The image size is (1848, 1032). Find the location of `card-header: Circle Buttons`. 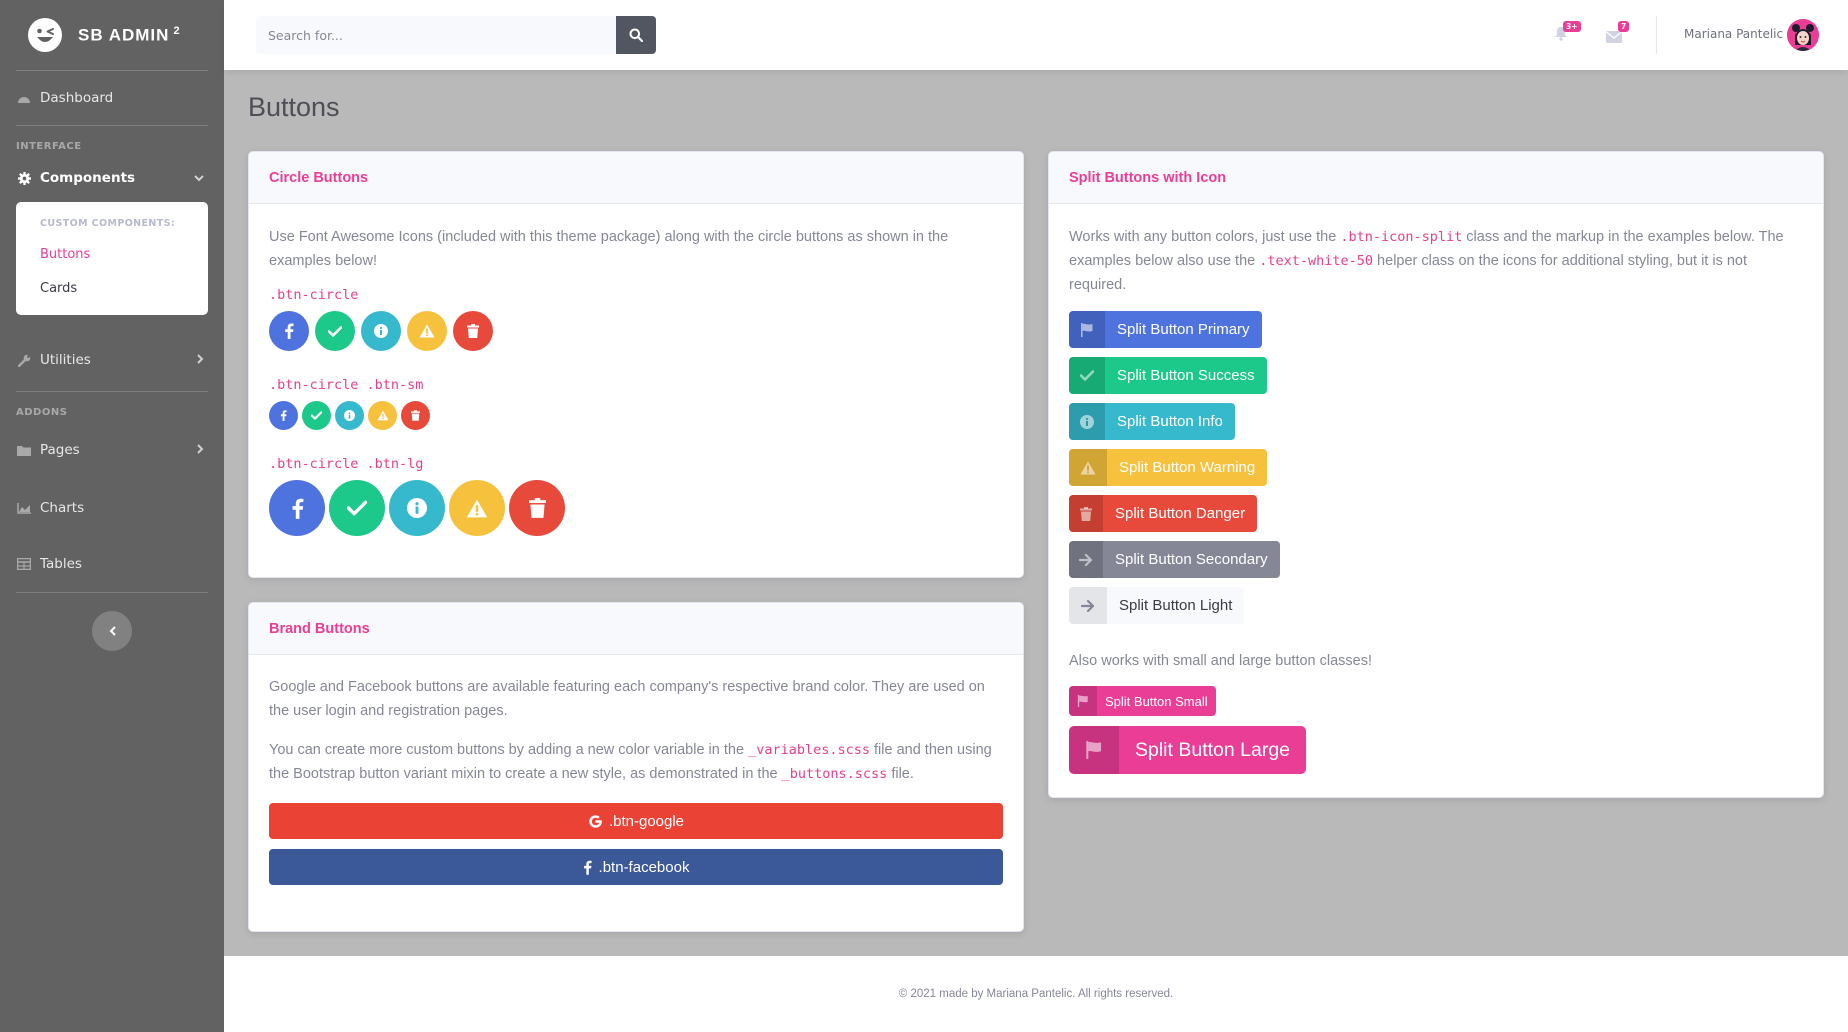

card-header: Circle Buttons is located at coordinates (636, 178).